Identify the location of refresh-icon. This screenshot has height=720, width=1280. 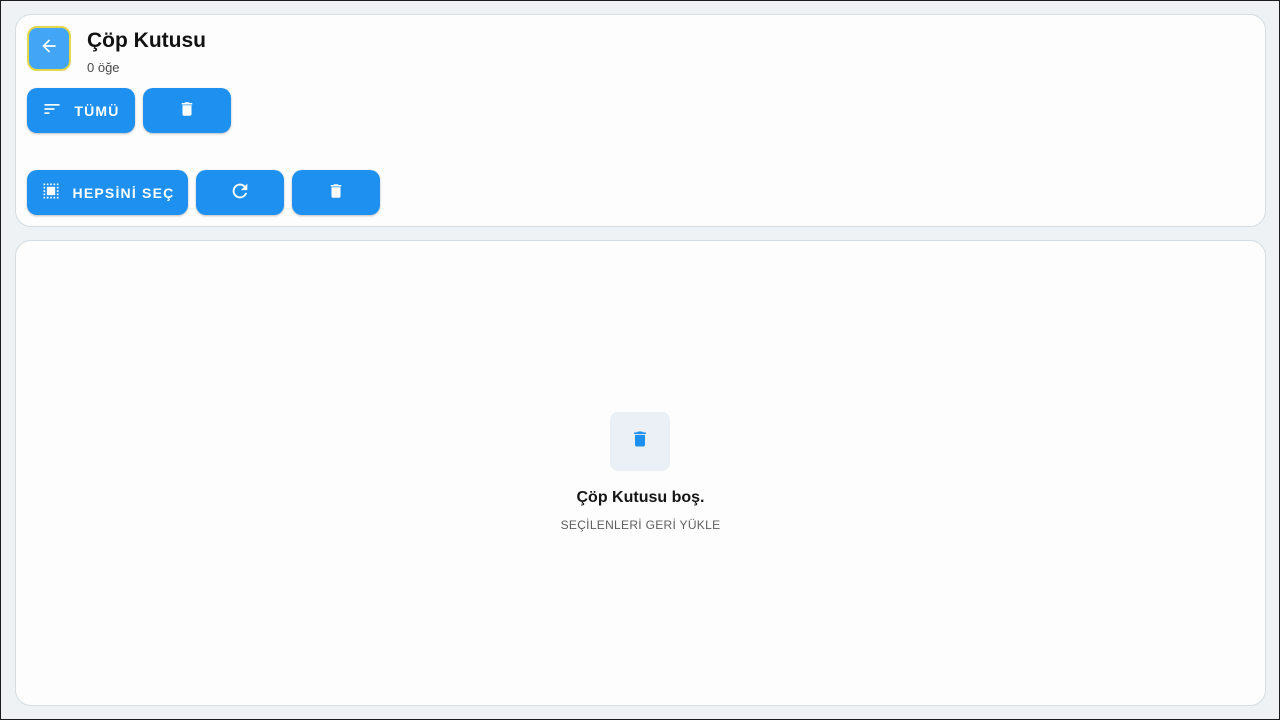
(240, 192).